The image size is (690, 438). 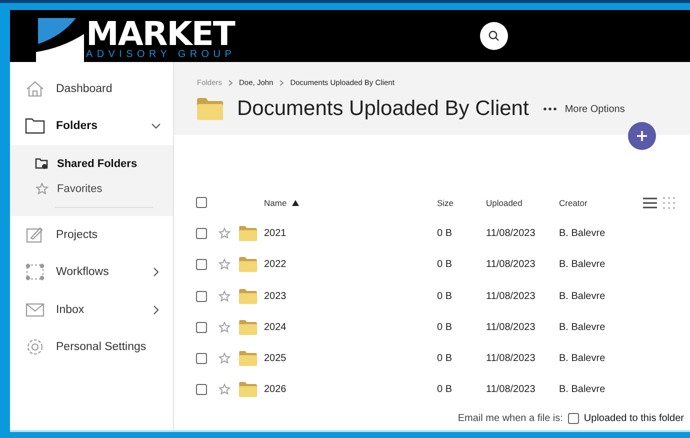 What do you see at coordinates (634, 418) in the screenshot?
I see `notify-option: Uploaded to this folder` at bounding box center [634, 418].